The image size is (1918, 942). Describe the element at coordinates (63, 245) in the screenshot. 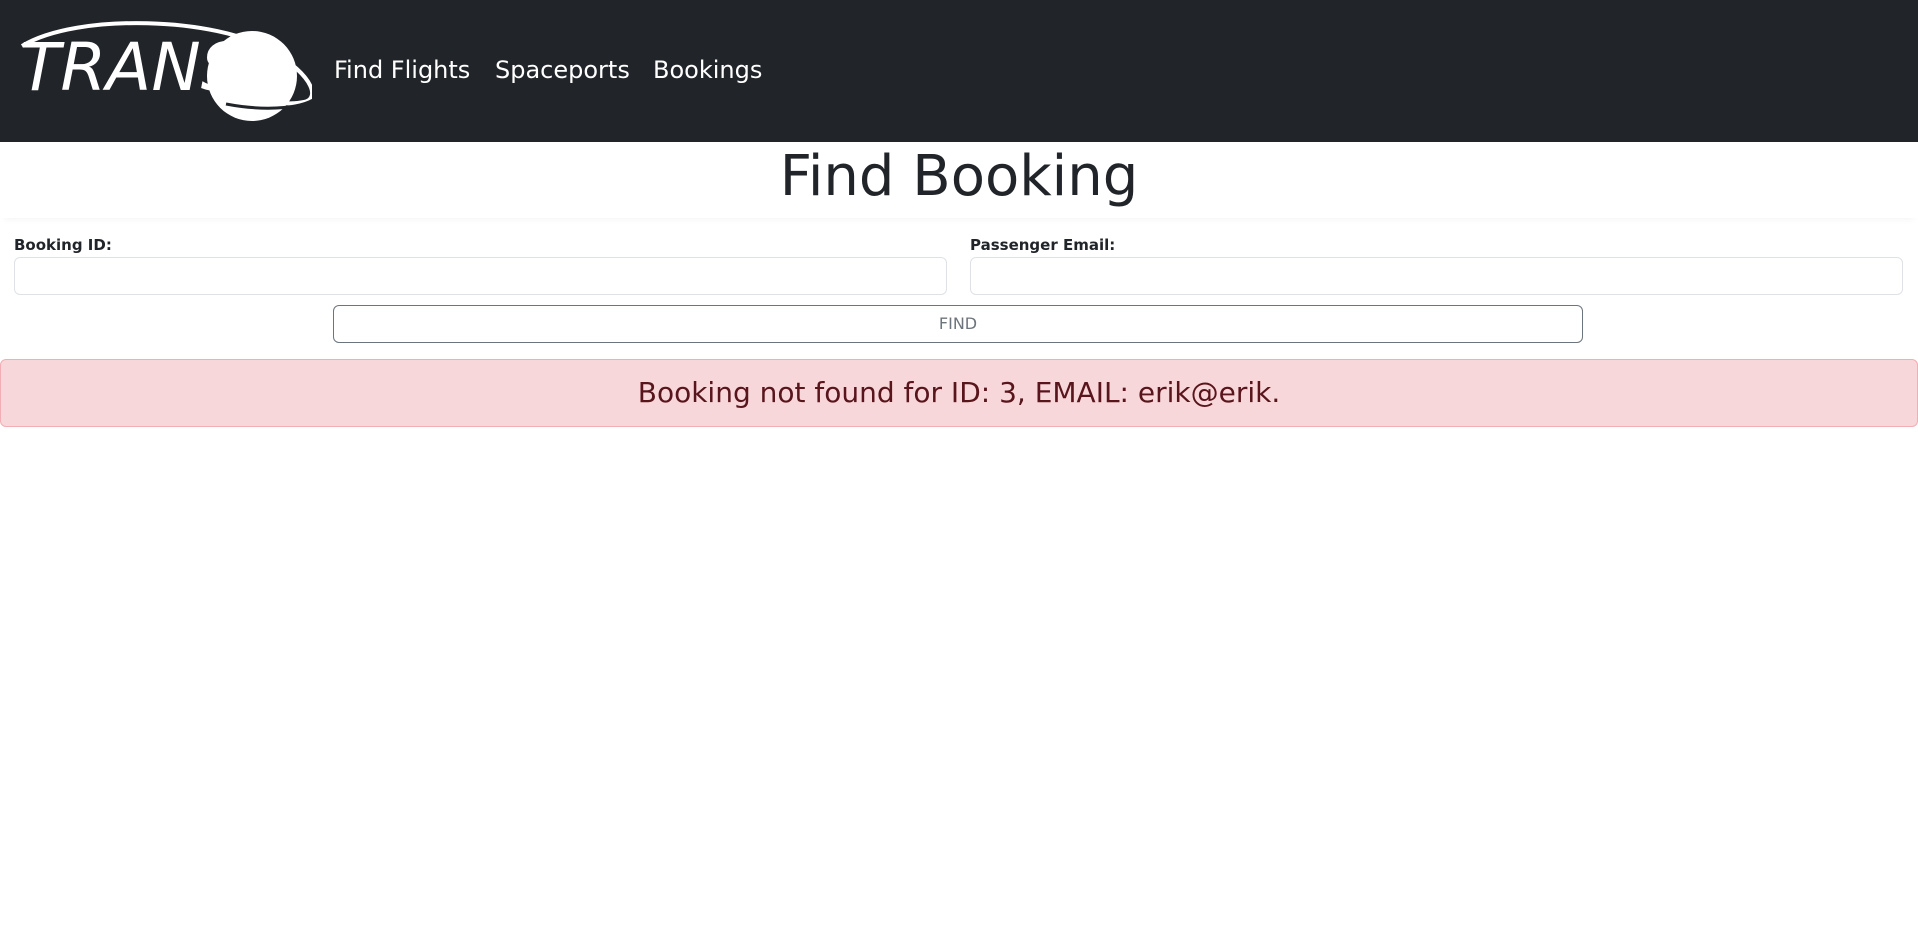

I see `booking-id-label: Booking ID:` at that location.